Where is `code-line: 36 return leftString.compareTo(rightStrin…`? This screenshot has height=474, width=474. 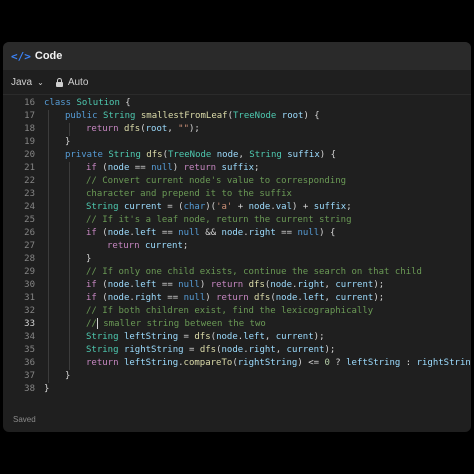
code-line: 36 return leftString.compareTo(rightStrin… is located at coordinates (237, 363).